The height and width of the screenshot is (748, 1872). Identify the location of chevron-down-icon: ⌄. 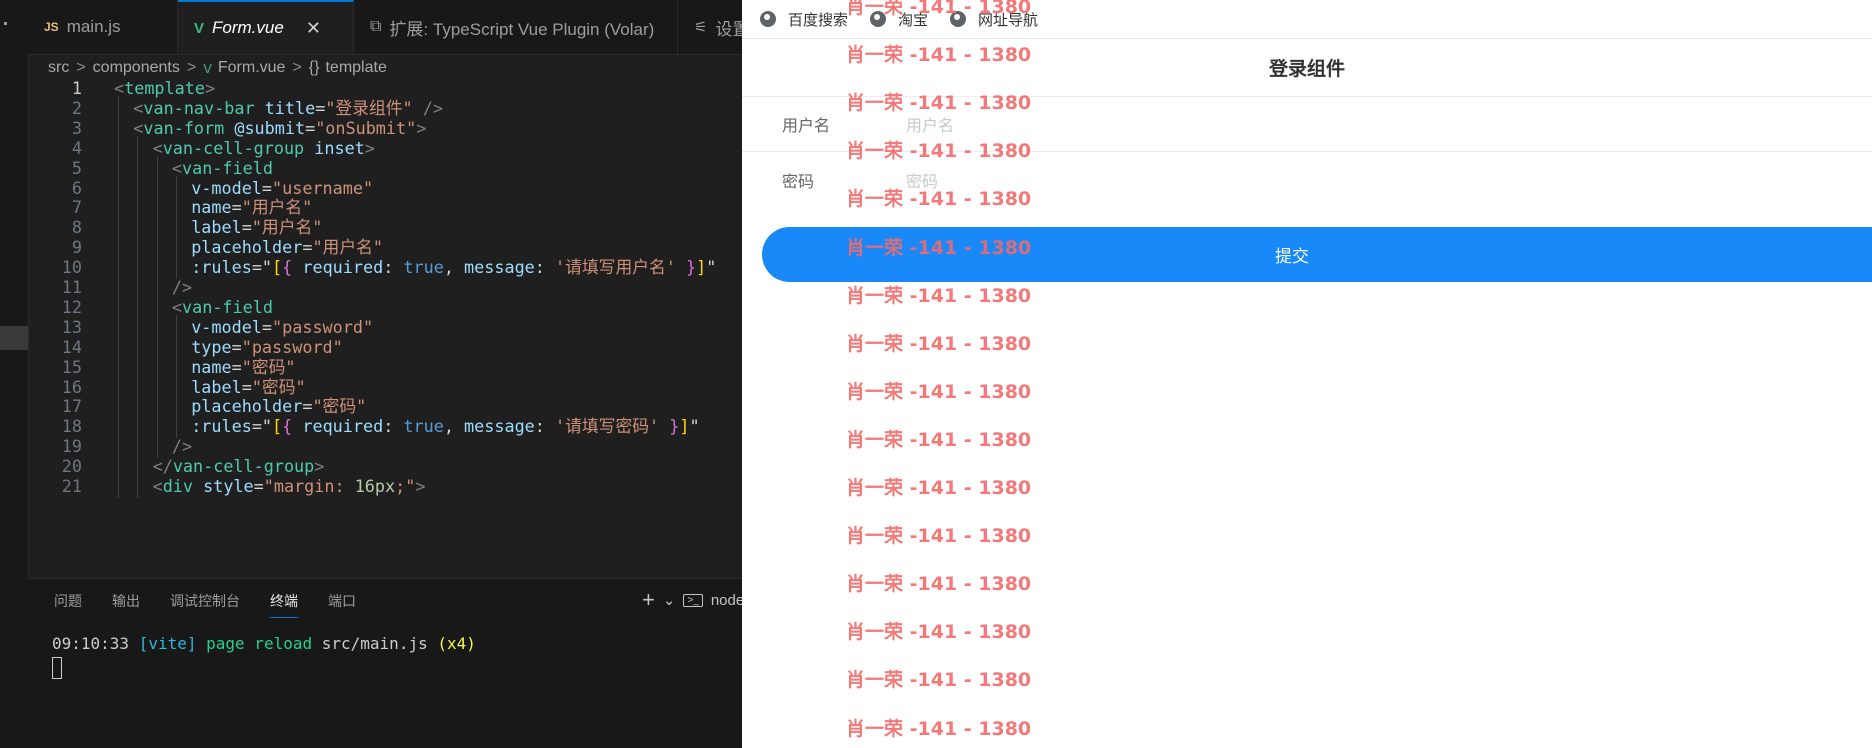
(669, 600).